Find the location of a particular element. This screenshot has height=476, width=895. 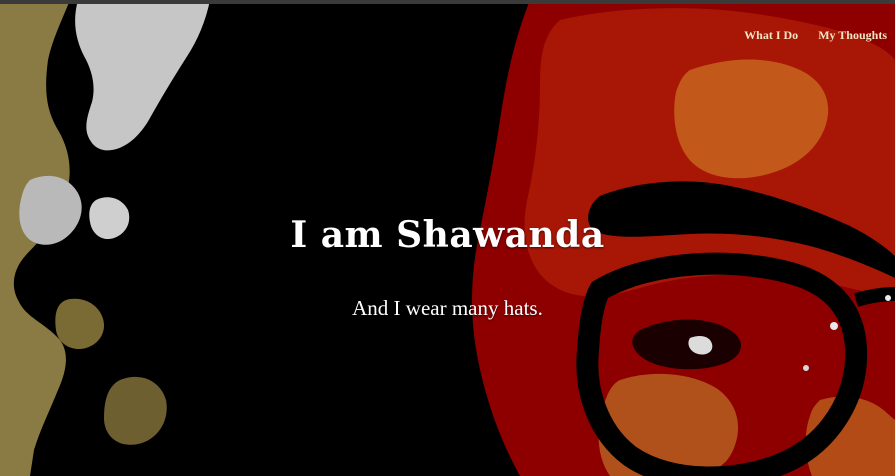

hero-subtitle: And I wear many hats. is located at coordinates (447, 308).